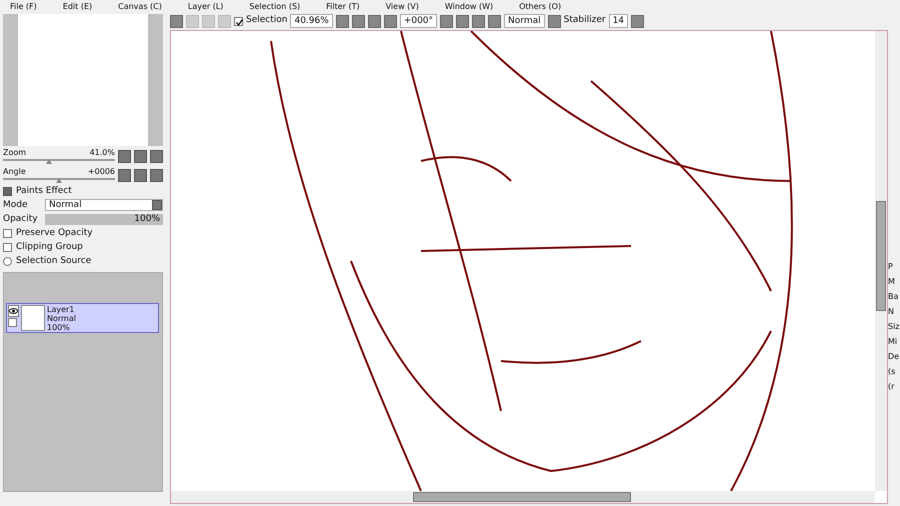 This screenshot has width=900, height=506. What do you see at coordinates (61, 309) in the screenshot?
I see `layer-name: Layer1` at bounding box center [61, 309].